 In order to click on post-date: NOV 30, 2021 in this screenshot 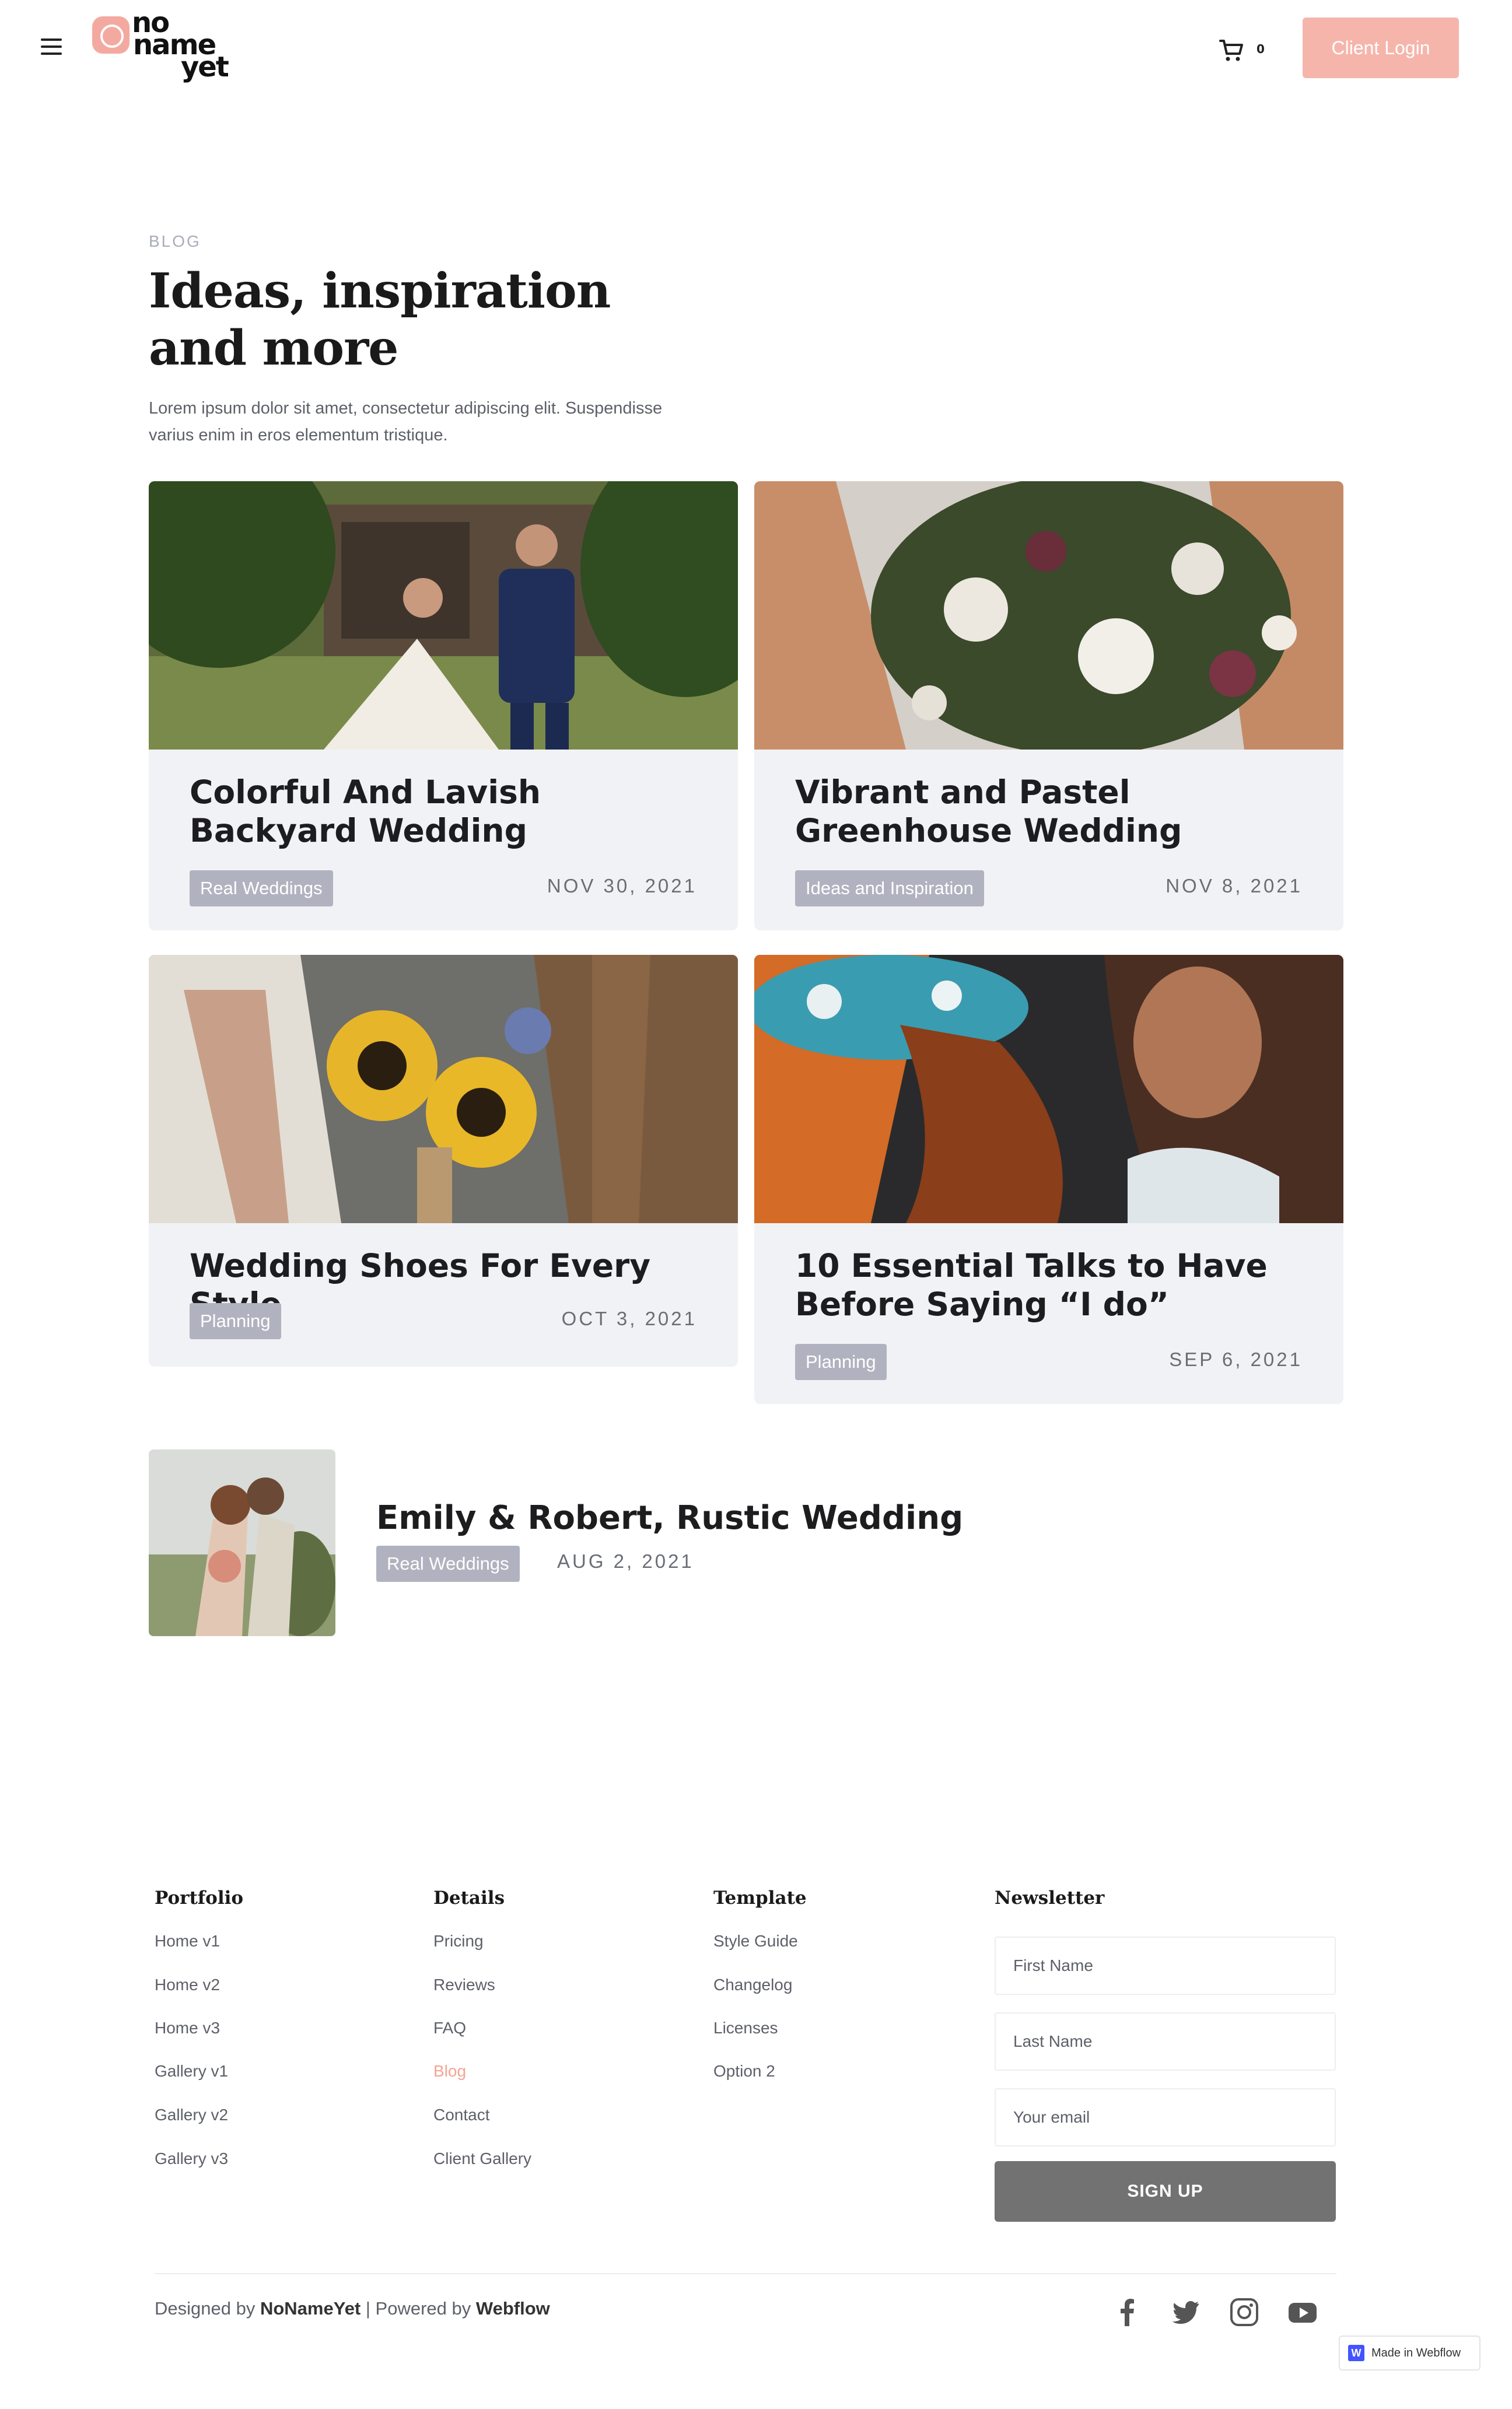, I will do `click(622, 886)`.